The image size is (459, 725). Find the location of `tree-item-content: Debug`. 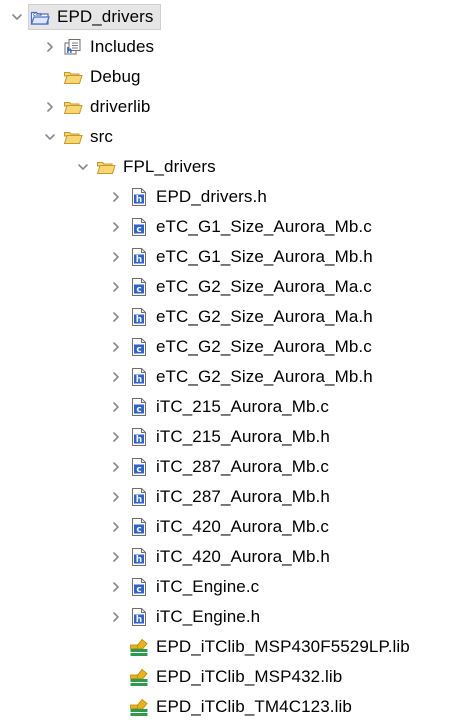

tree-item-content: Debug is located at coordinates (104, 77).